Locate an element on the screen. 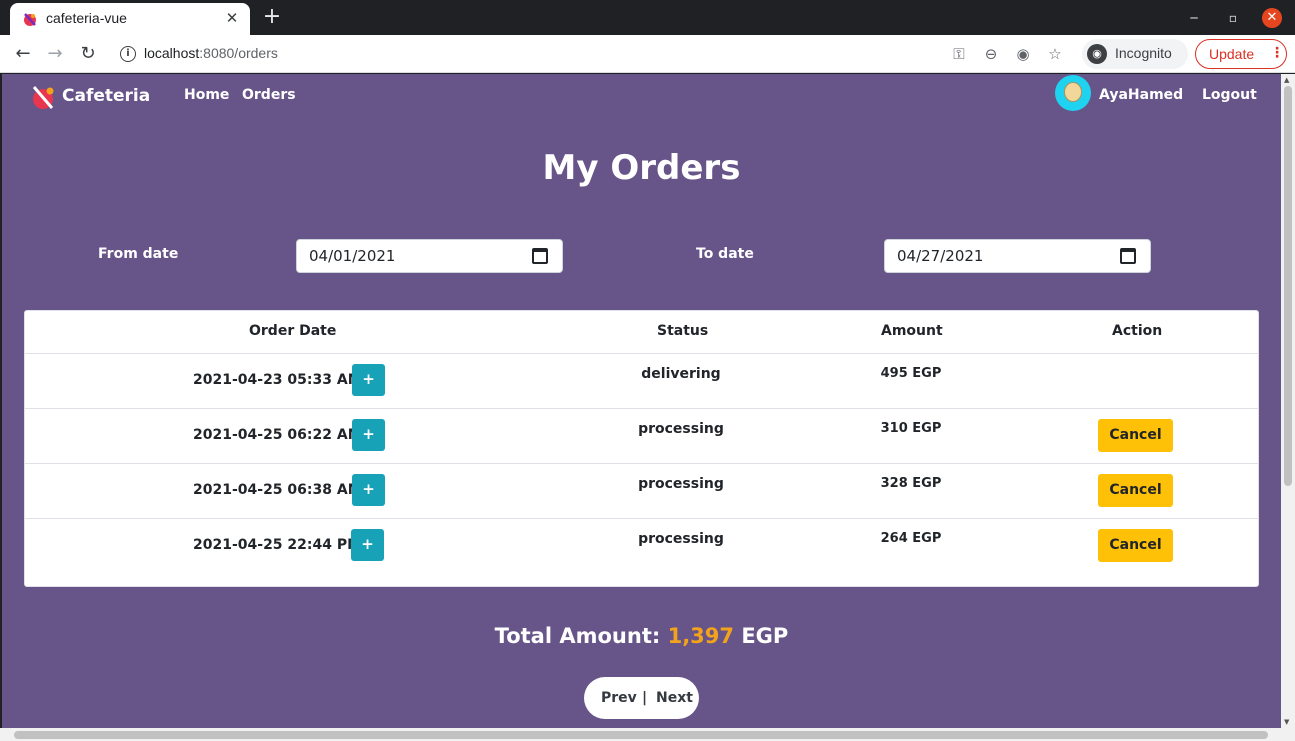 The image size is (1295, 741). next-page-button: Next is located at coordinates (674, 698).